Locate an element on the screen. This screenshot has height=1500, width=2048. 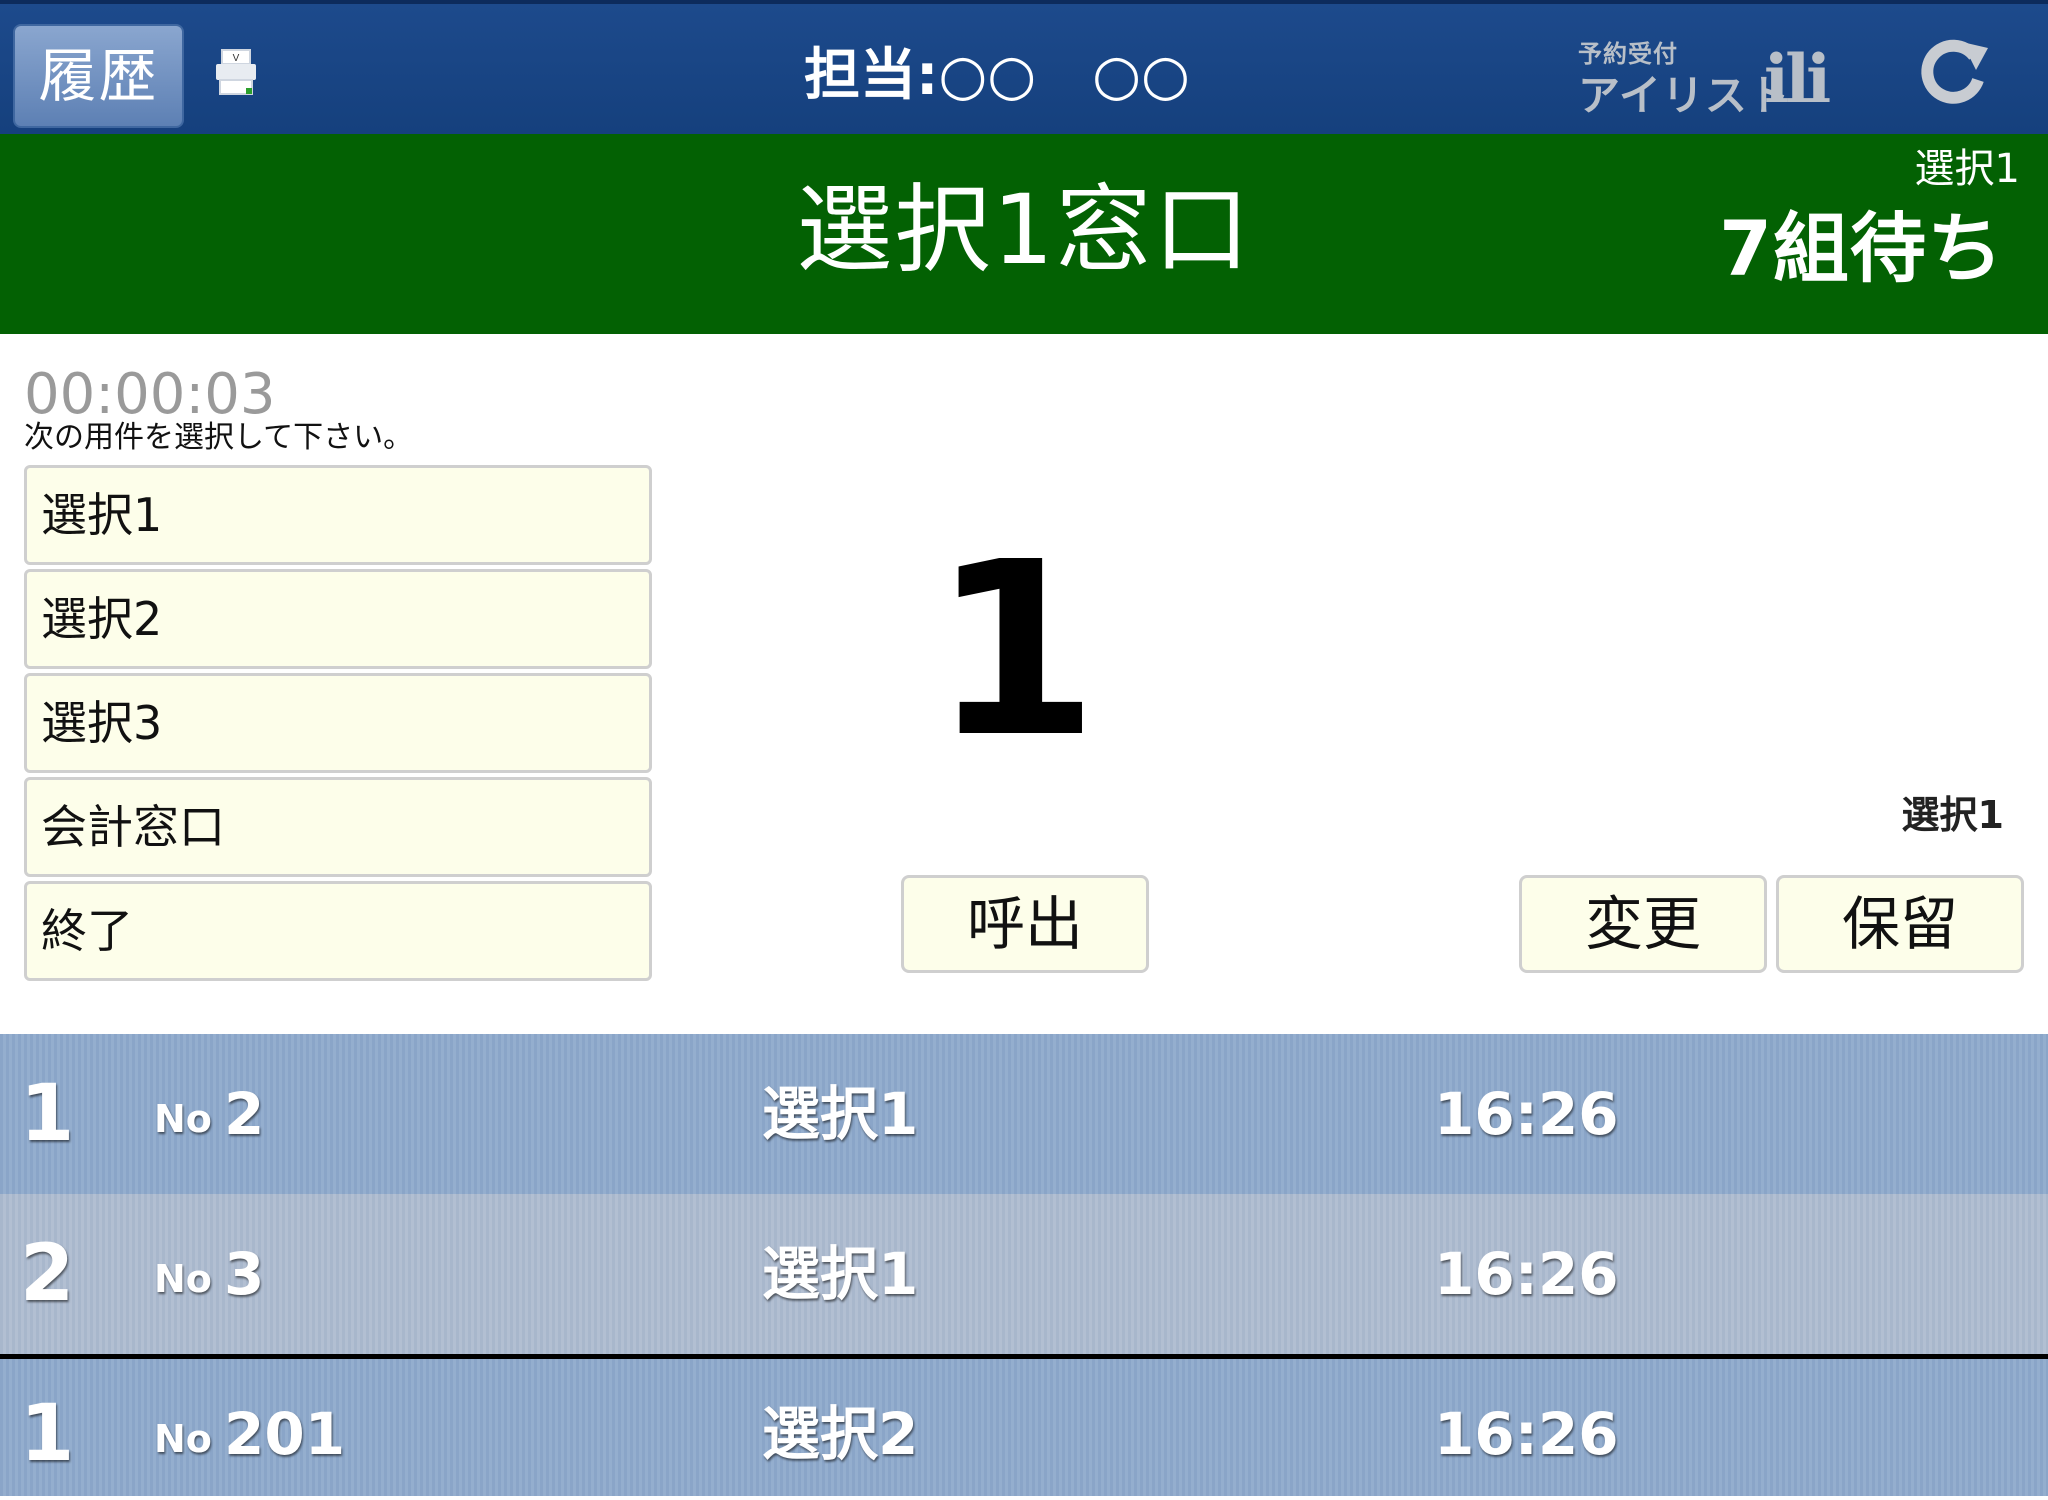
waiting-count: 7組待ち is located at coordinates (1861, 248).